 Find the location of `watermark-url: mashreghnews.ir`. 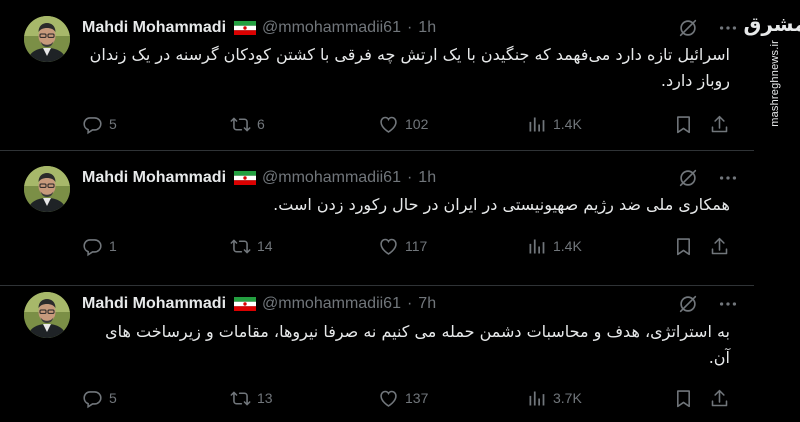

watermark-url: mashreghnews.ir is located at coordinates (775, 83).